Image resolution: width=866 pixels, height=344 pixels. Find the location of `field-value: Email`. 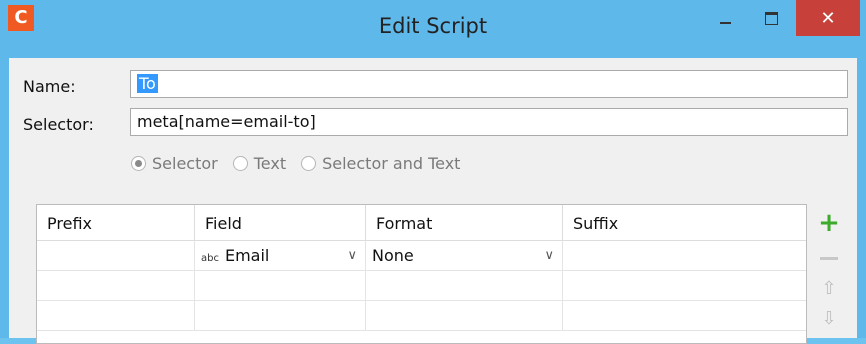

field-value: Email is located at coordinates (247, 255).